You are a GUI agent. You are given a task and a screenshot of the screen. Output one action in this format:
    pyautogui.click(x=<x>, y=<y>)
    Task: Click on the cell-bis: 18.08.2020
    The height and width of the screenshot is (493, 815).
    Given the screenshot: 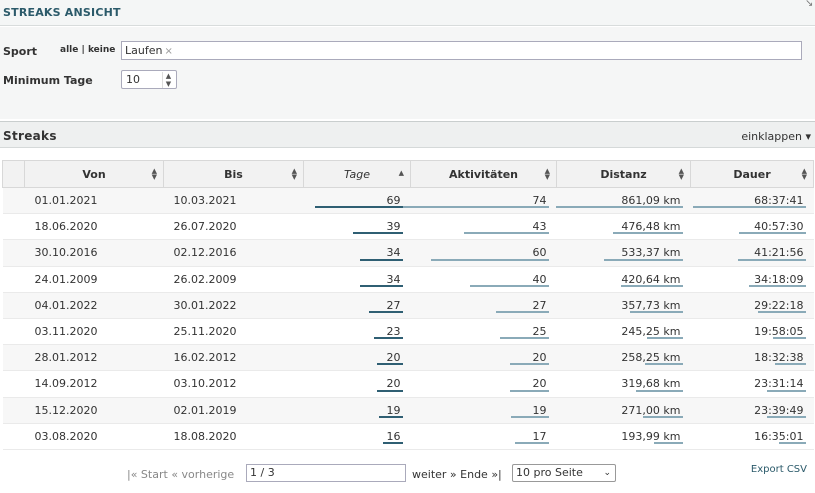 What is the action you would take?
    pyautogui.click(x=233, y=436)
    